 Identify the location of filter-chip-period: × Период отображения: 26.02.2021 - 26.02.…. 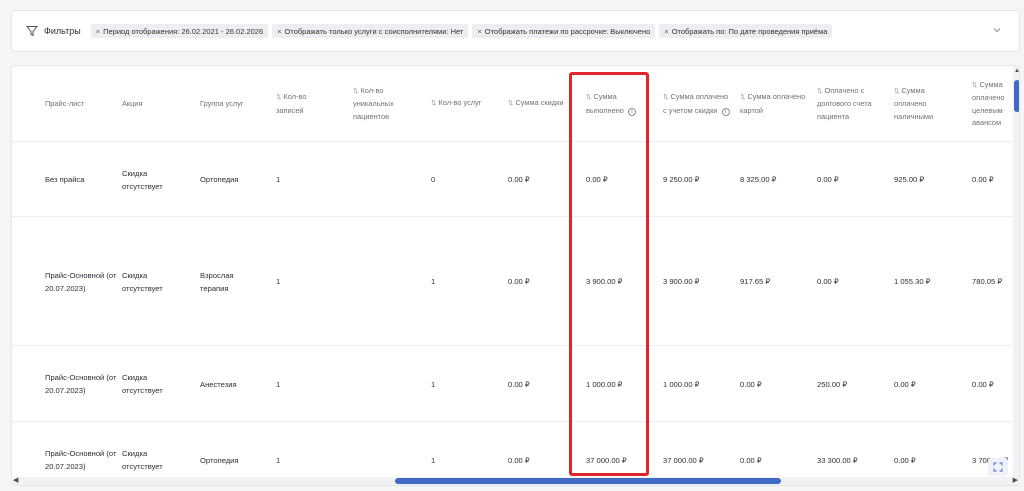
(179, 31).